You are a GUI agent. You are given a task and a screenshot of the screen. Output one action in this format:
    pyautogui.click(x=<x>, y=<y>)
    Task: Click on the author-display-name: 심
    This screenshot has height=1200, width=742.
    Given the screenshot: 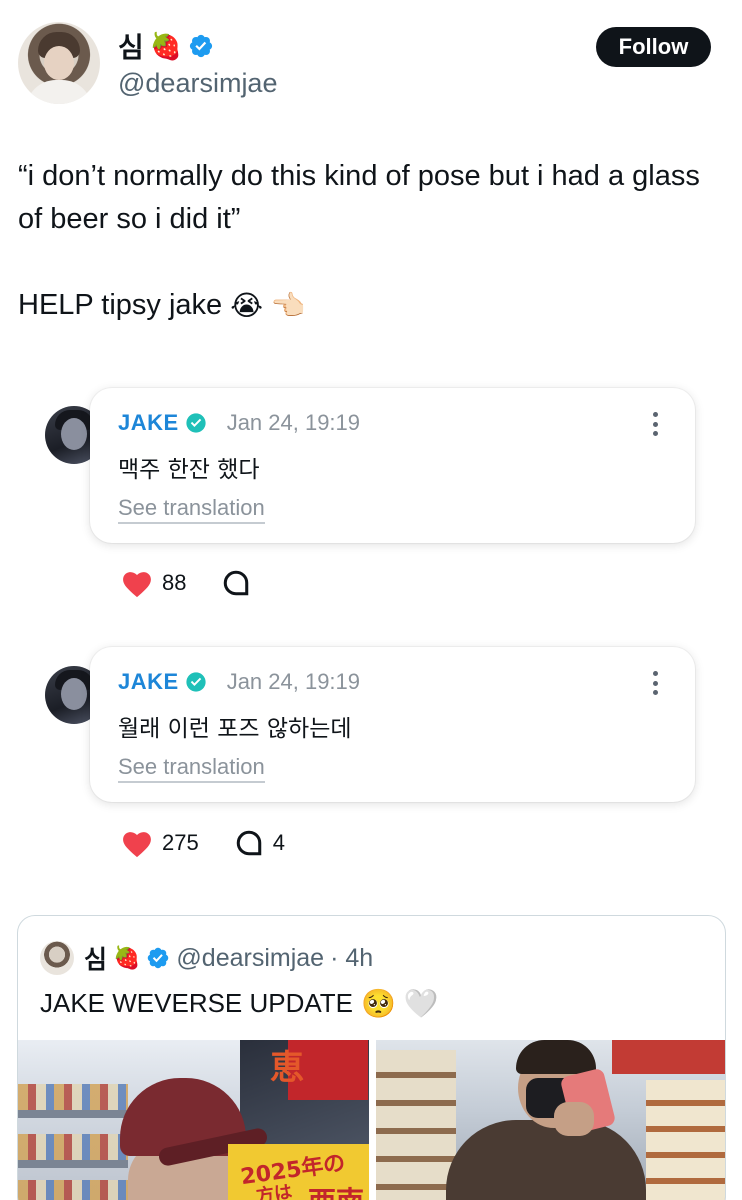 What is the action you would take?
    pyautogui.click(x=131, y=46)
    